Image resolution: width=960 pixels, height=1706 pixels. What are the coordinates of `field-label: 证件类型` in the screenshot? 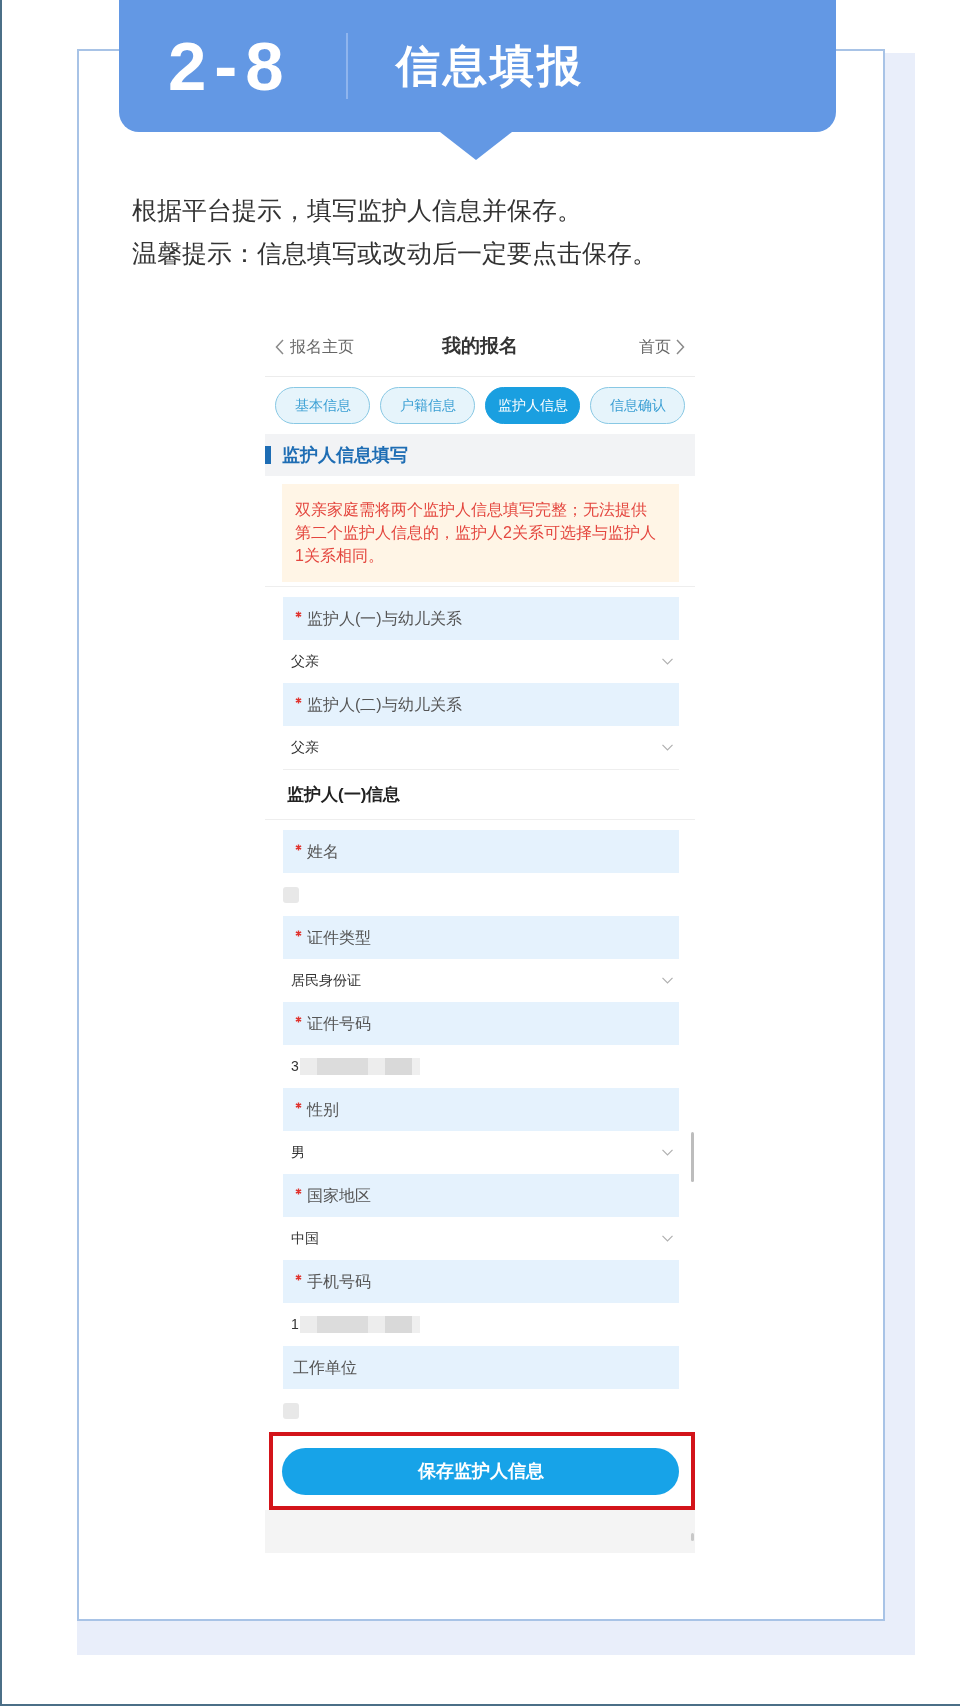 It's located at (339, 937).